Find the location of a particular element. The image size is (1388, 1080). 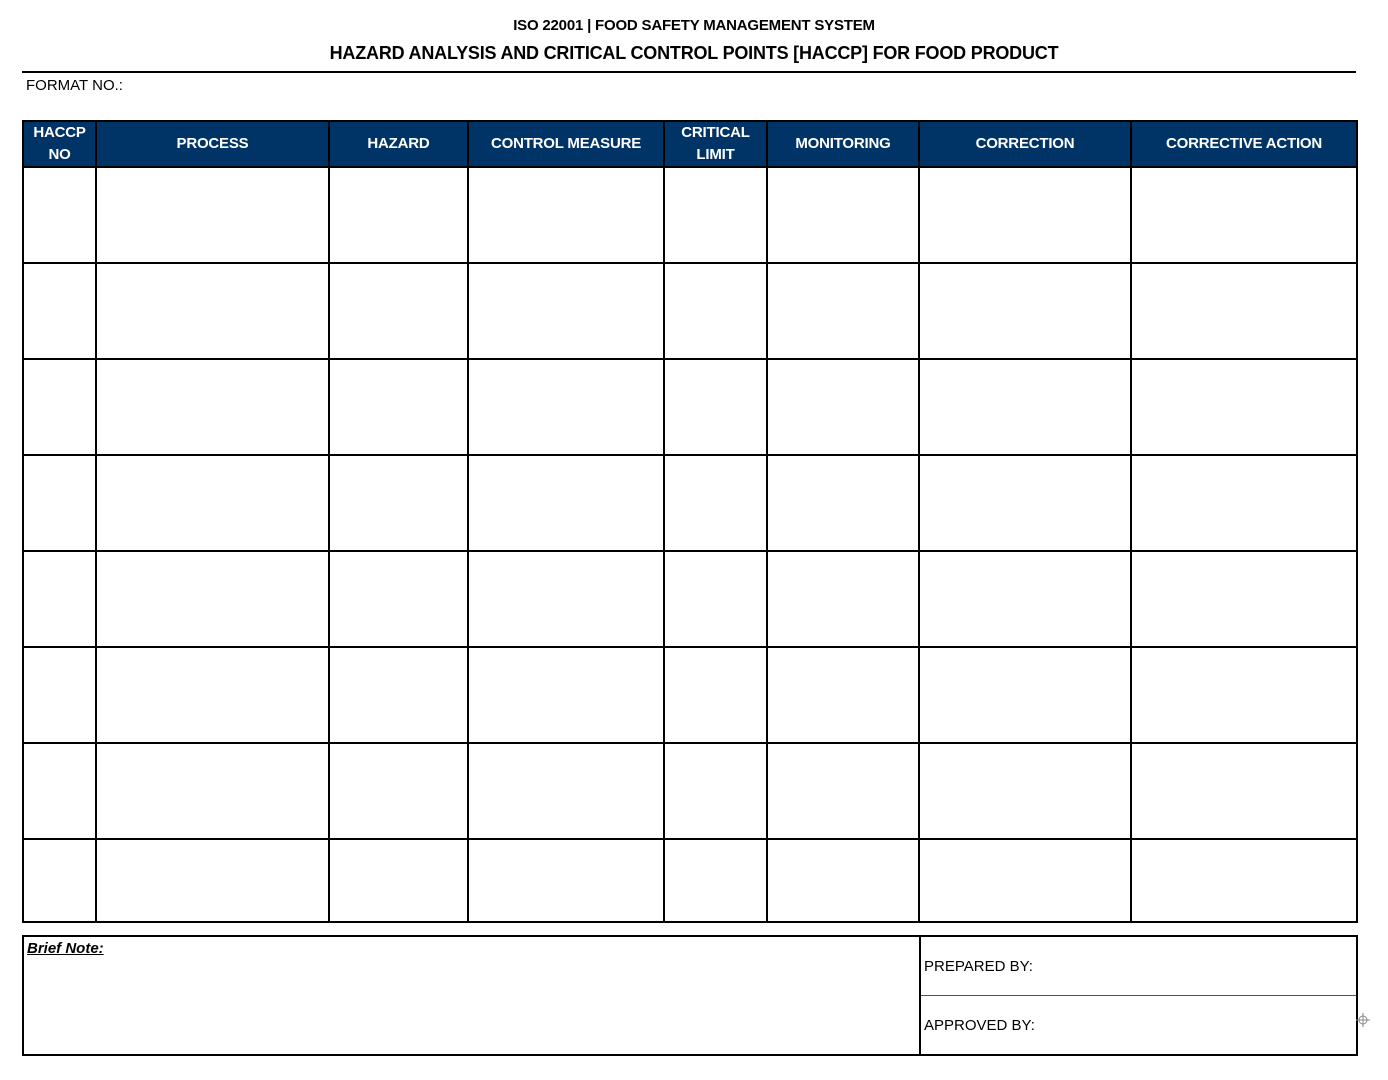

brief-note-label: Brief Note: is located at coordinates (65, 948).